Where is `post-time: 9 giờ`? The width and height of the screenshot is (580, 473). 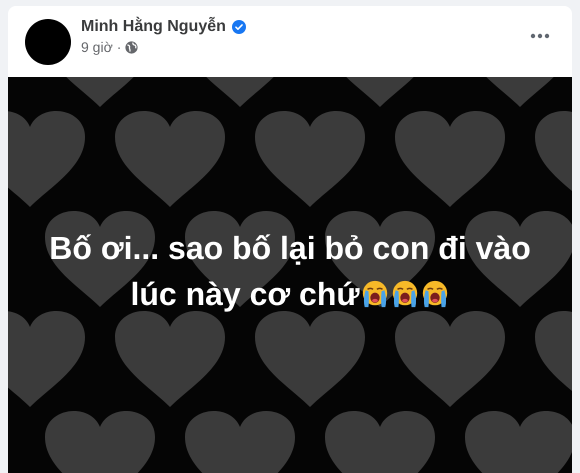 post-time: 9 giờ is located at coordinates (97, 47).